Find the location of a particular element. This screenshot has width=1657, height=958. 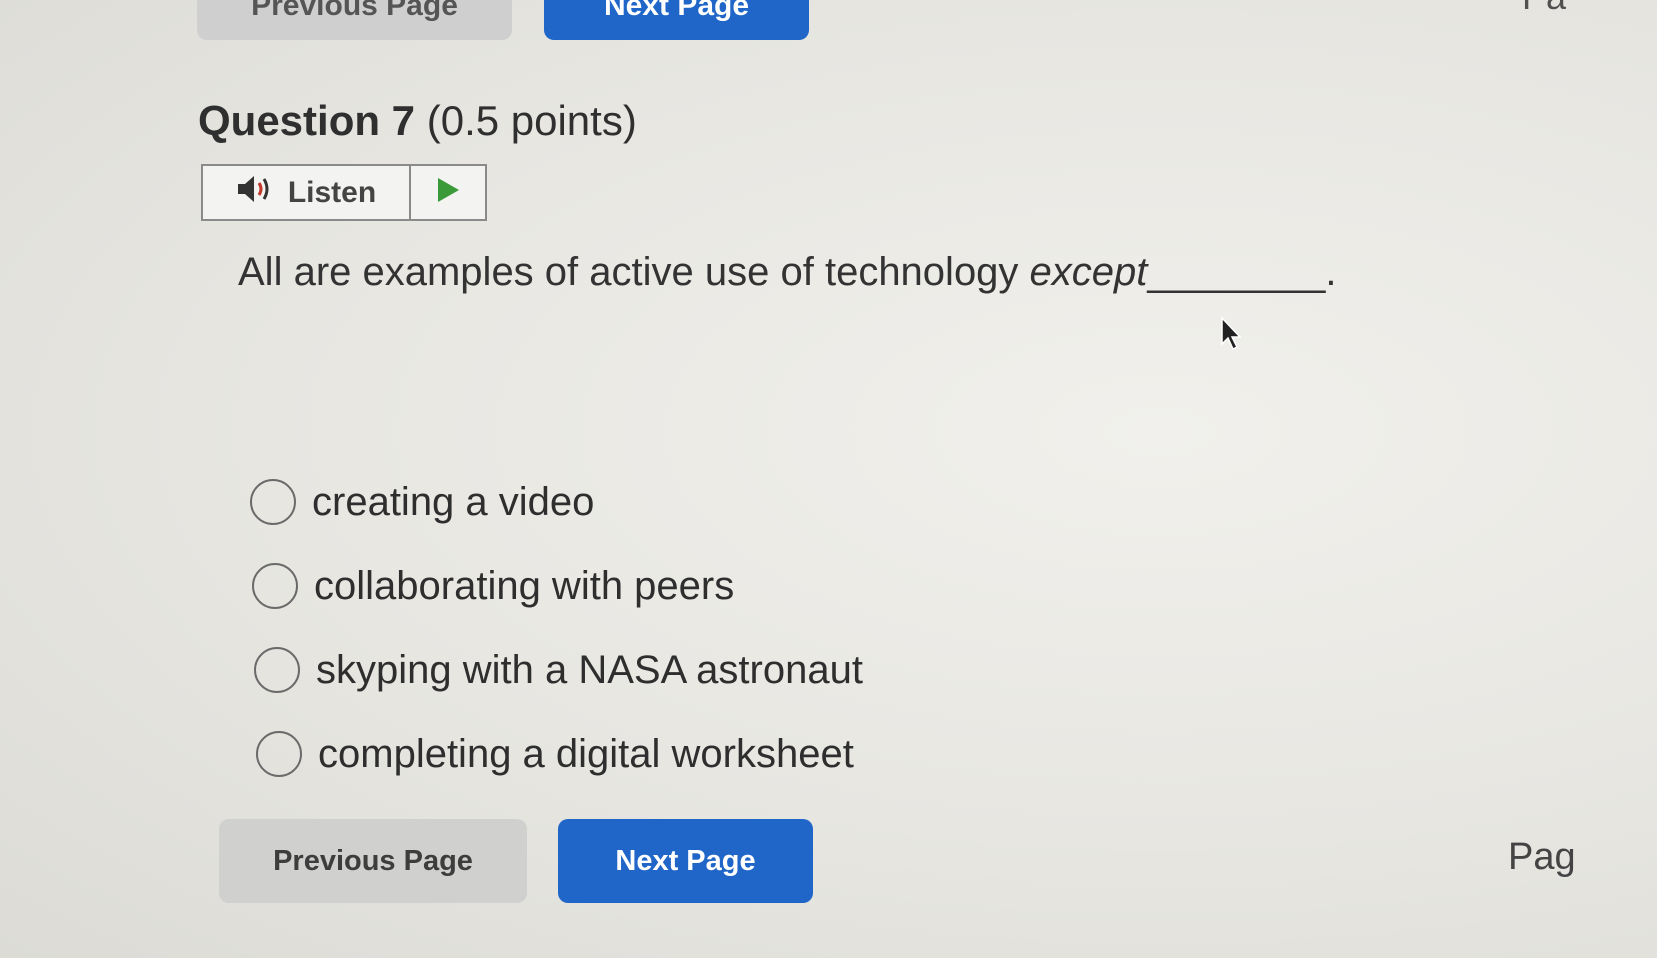

play-icon is located at coordinates (448, 192).